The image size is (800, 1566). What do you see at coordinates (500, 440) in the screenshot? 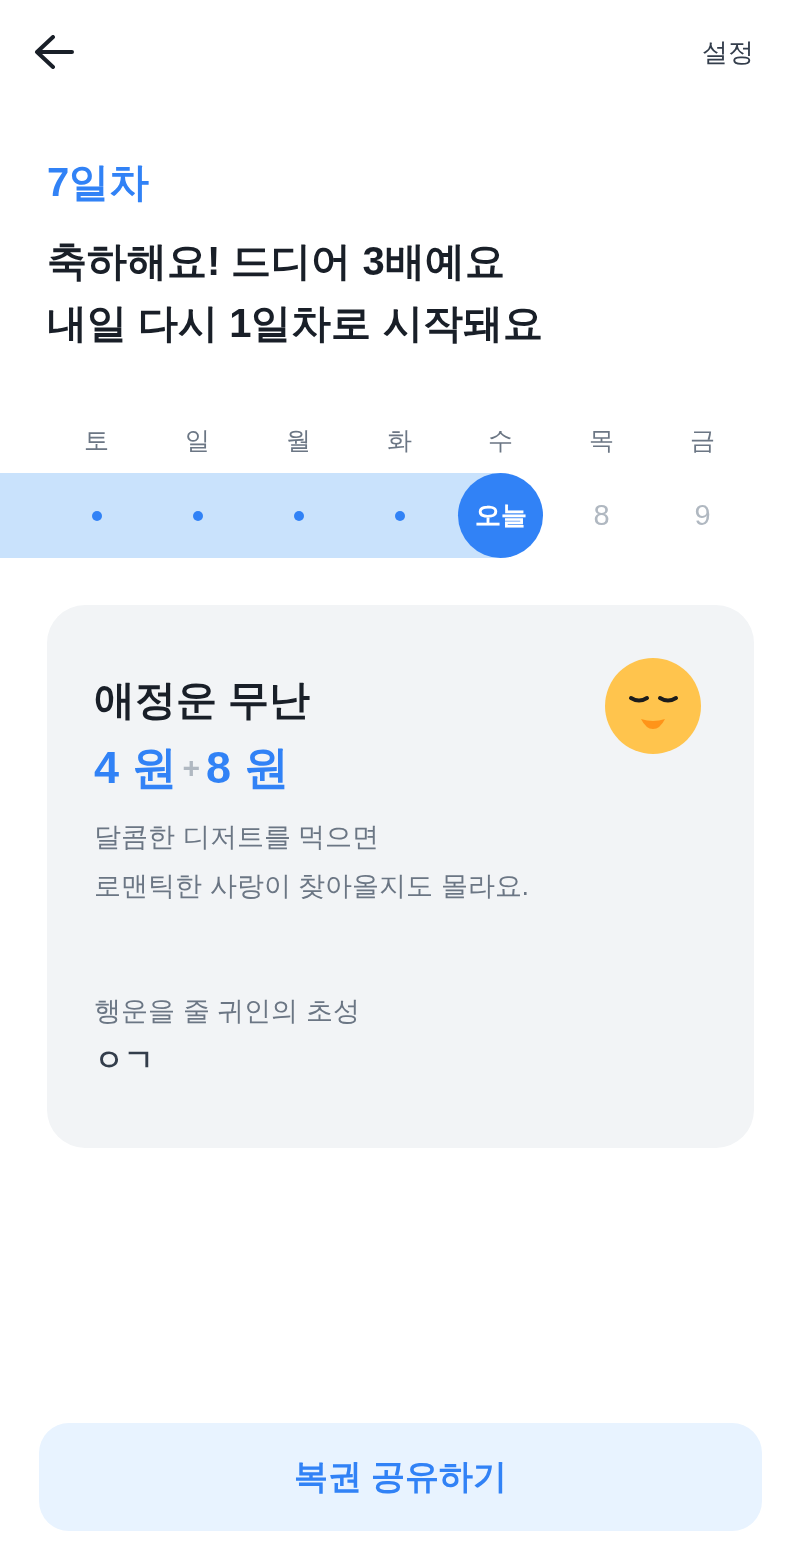
I see `weekday-label: 수` at bounding box center [500, 440].